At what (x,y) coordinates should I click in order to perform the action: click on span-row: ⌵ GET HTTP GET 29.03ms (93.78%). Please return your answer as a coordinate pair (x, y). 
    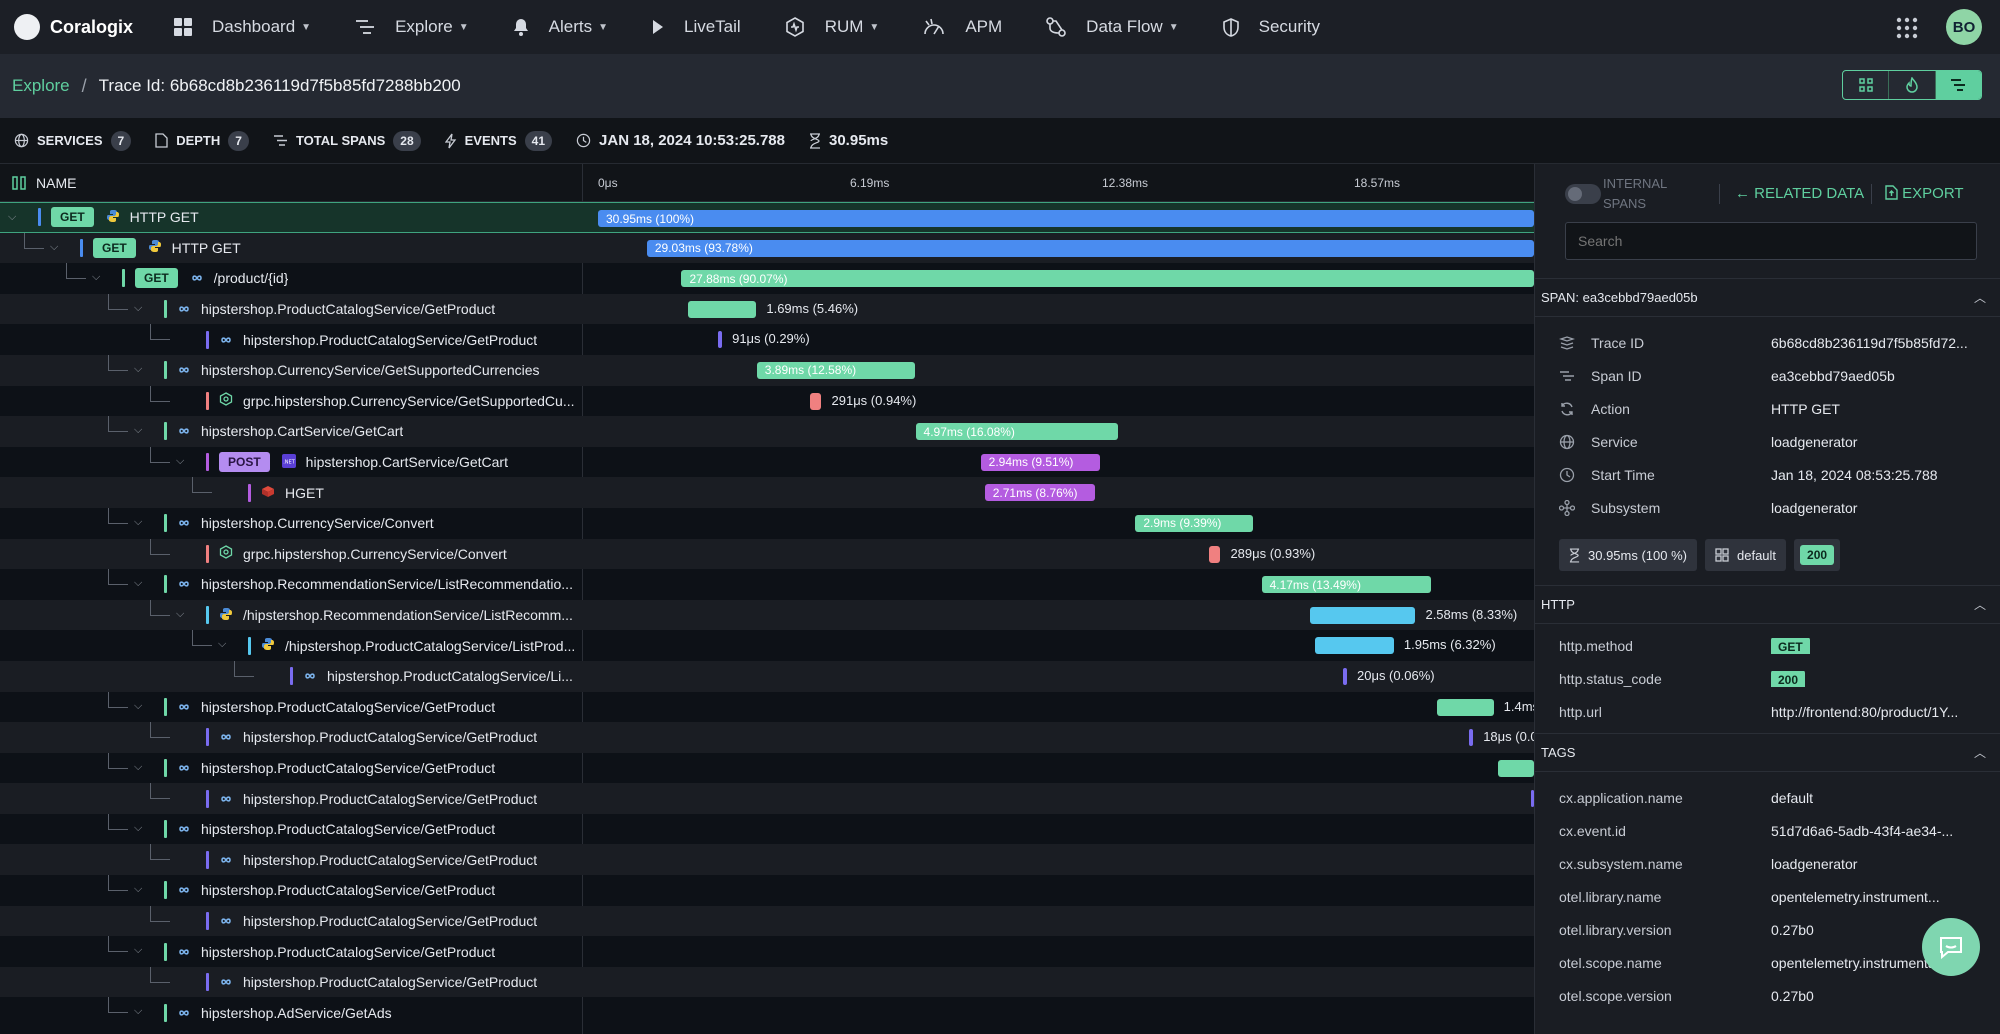
    Looking at the image, I should click on (767, 248).